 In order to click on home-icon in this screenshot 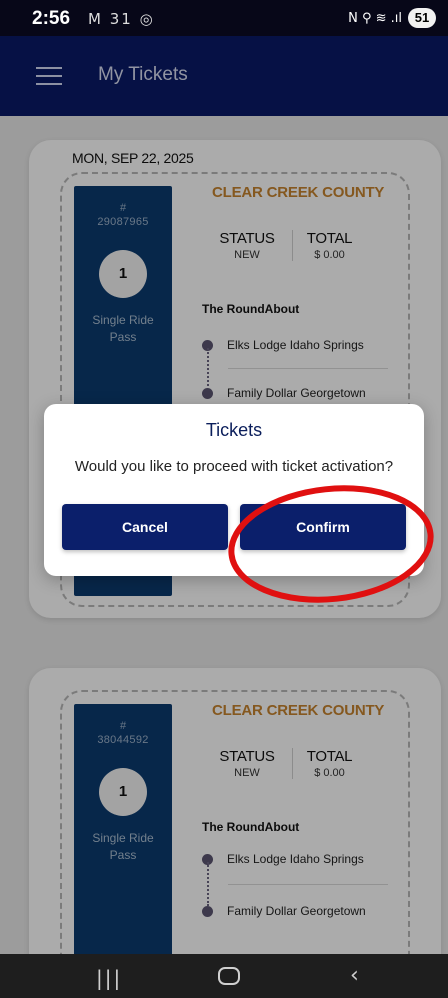, I will do `click(229, 976)`.